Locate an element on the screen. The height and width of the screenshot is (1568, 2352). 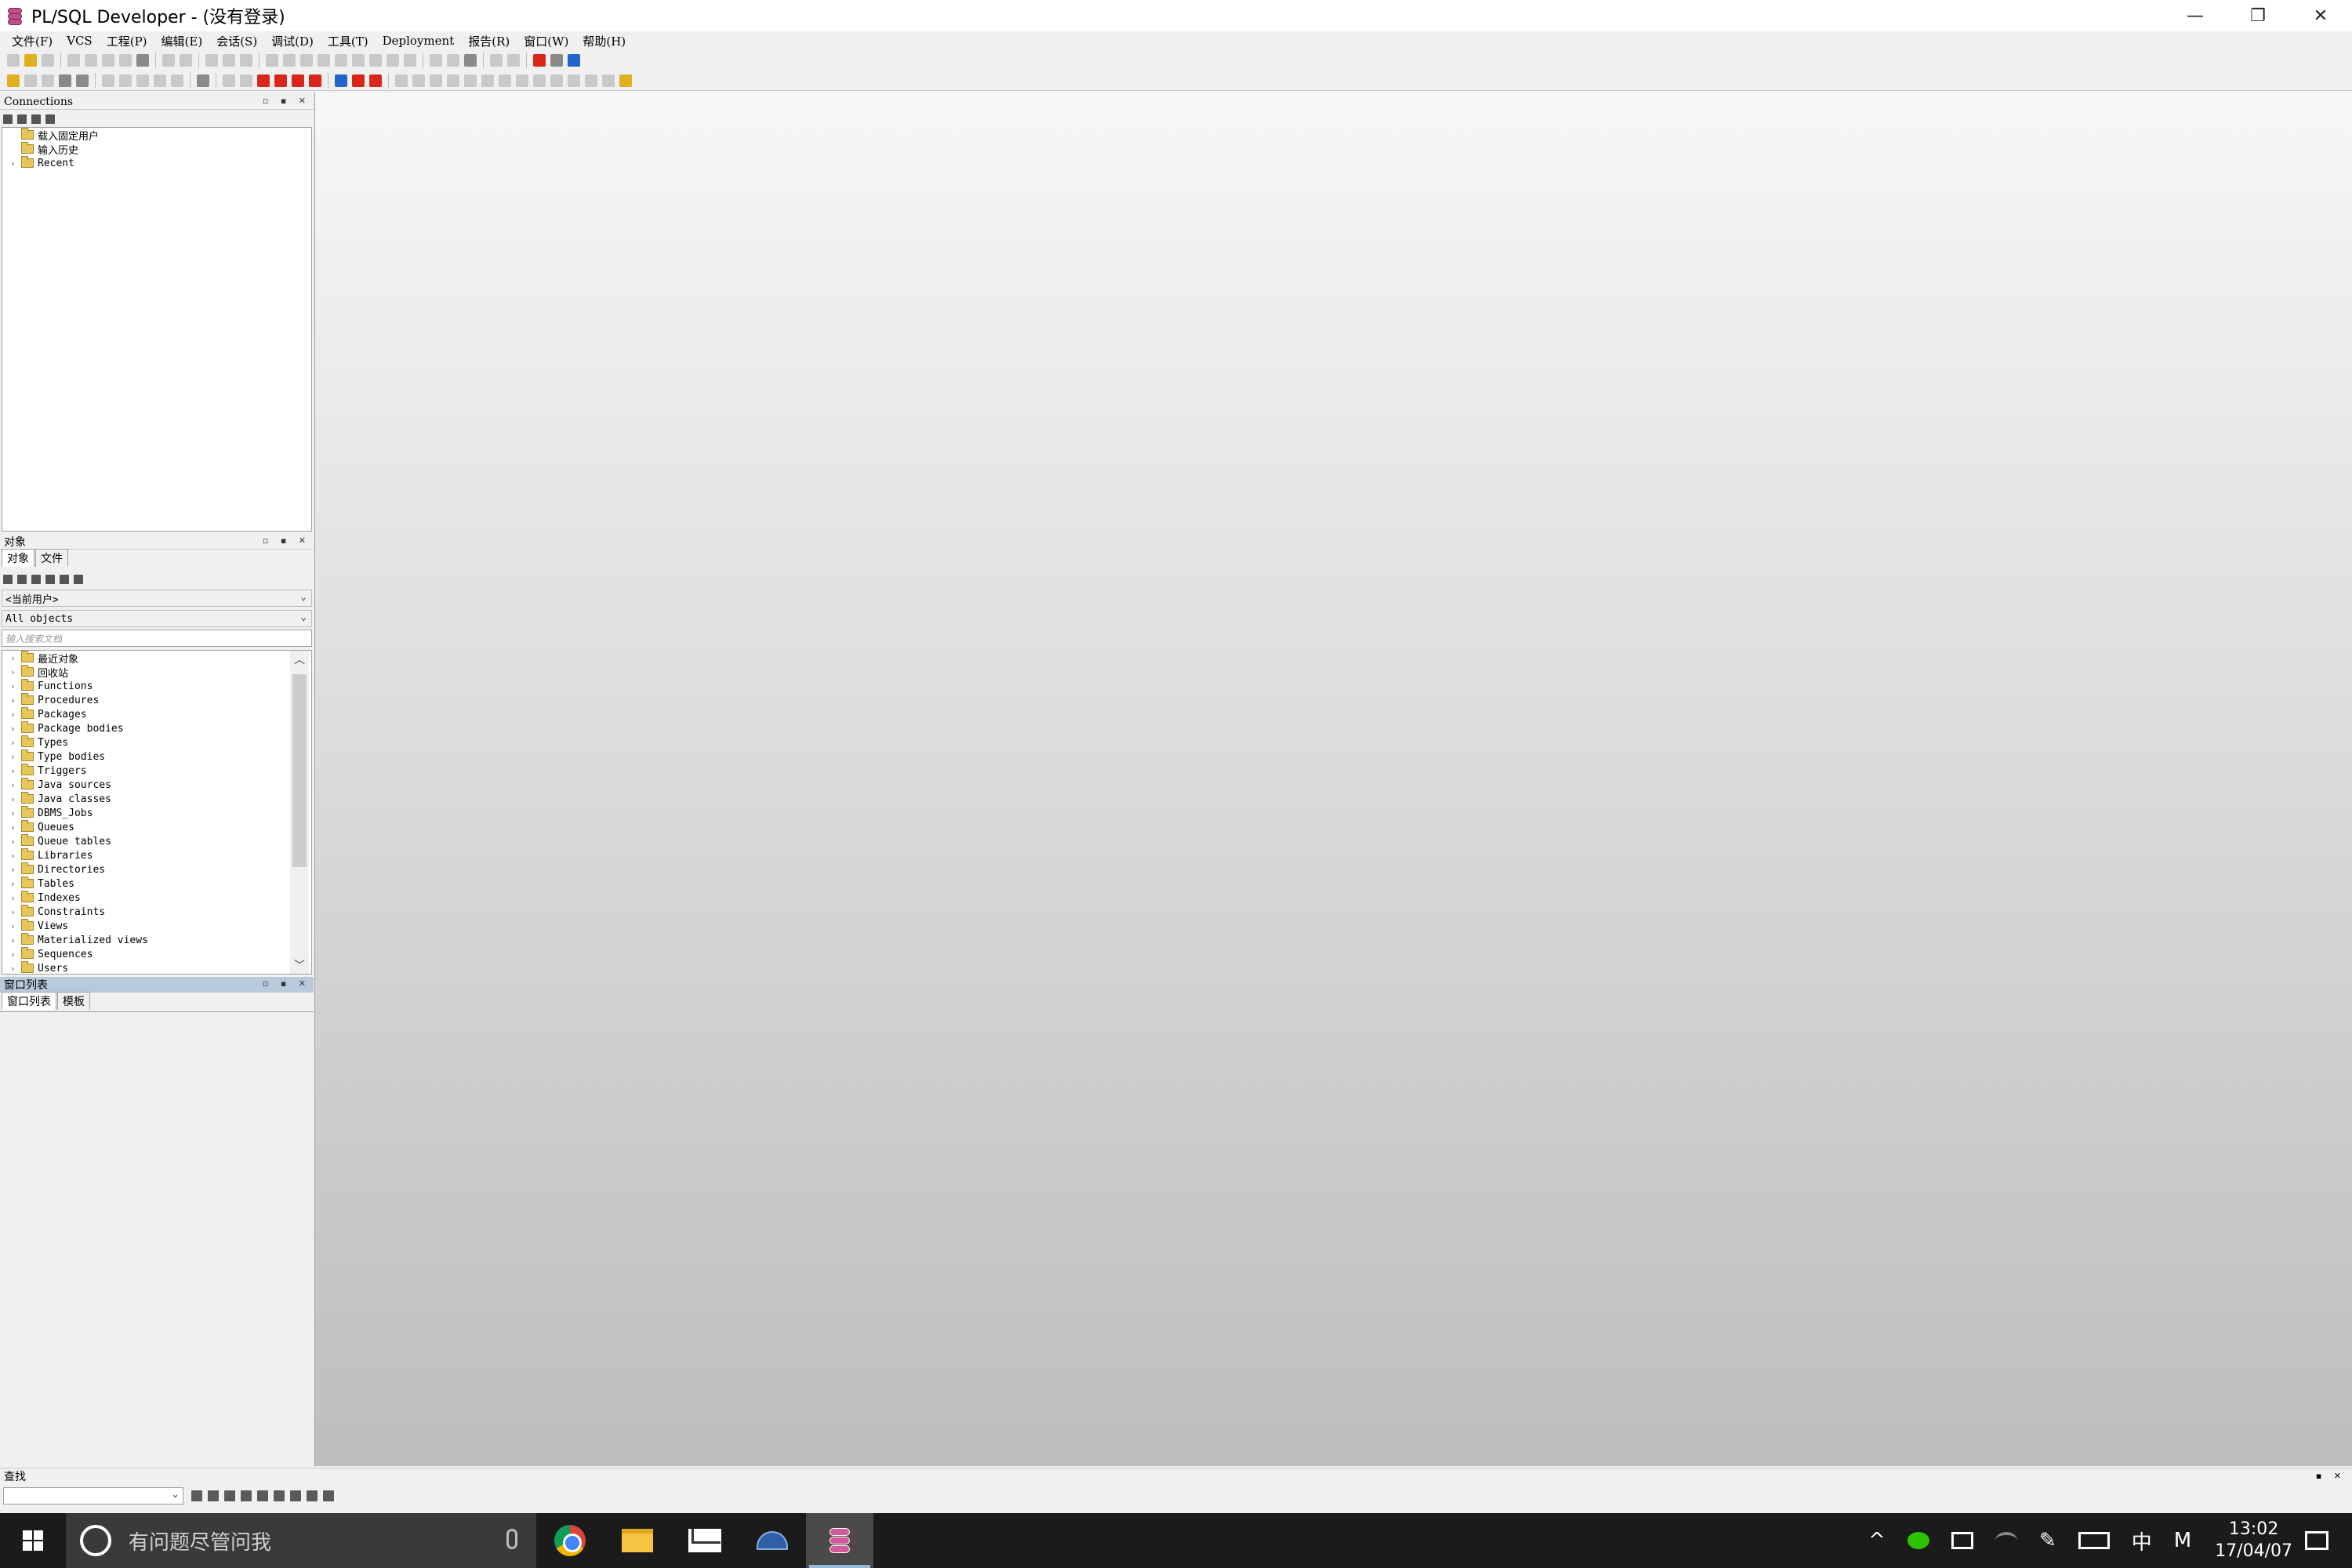
clock: 13:02 17/04/07 is located at coordinates (2253, 1541).